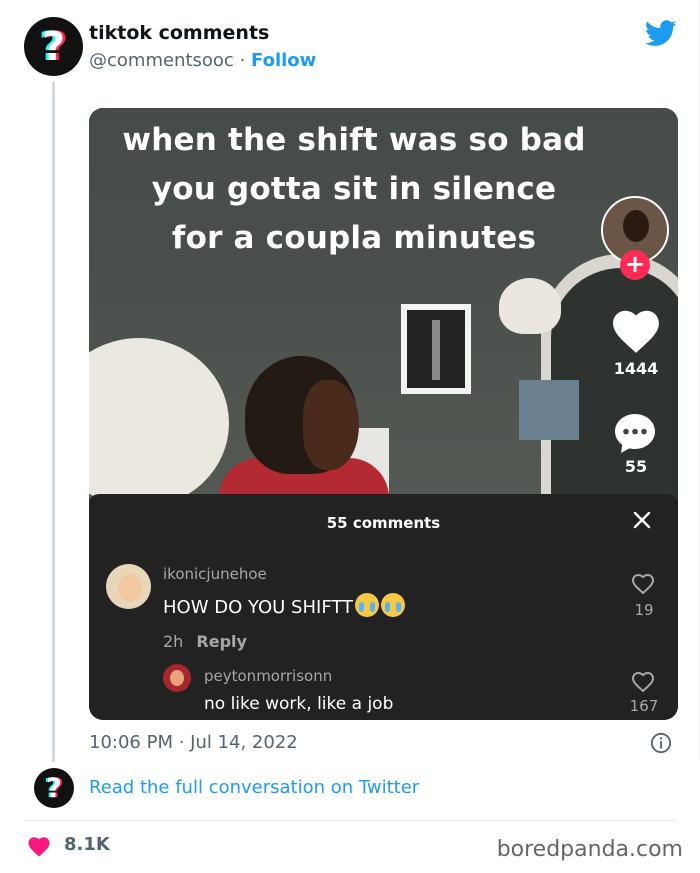 This screenshot has height=873, width=700. What do you see at coordinates (589, 849) in the screenshot?
I see `watermark: boredpanda.com` at bounding box center [589, 849].